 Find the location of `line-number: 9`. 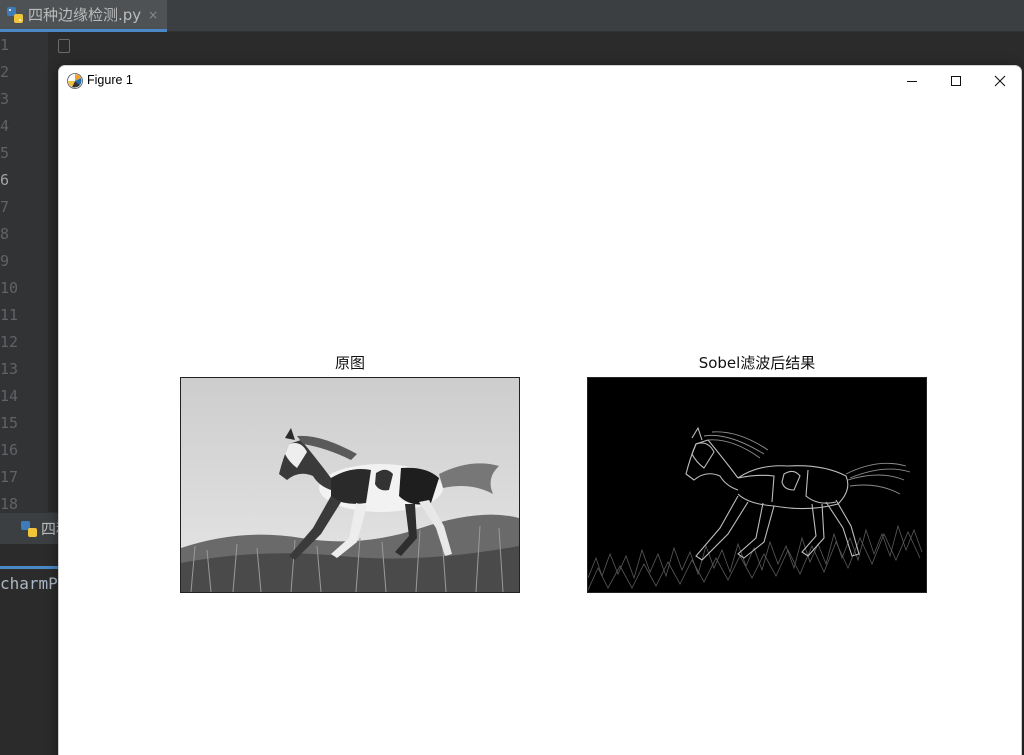

line-number: 9 is located at coordinates (5, 261).